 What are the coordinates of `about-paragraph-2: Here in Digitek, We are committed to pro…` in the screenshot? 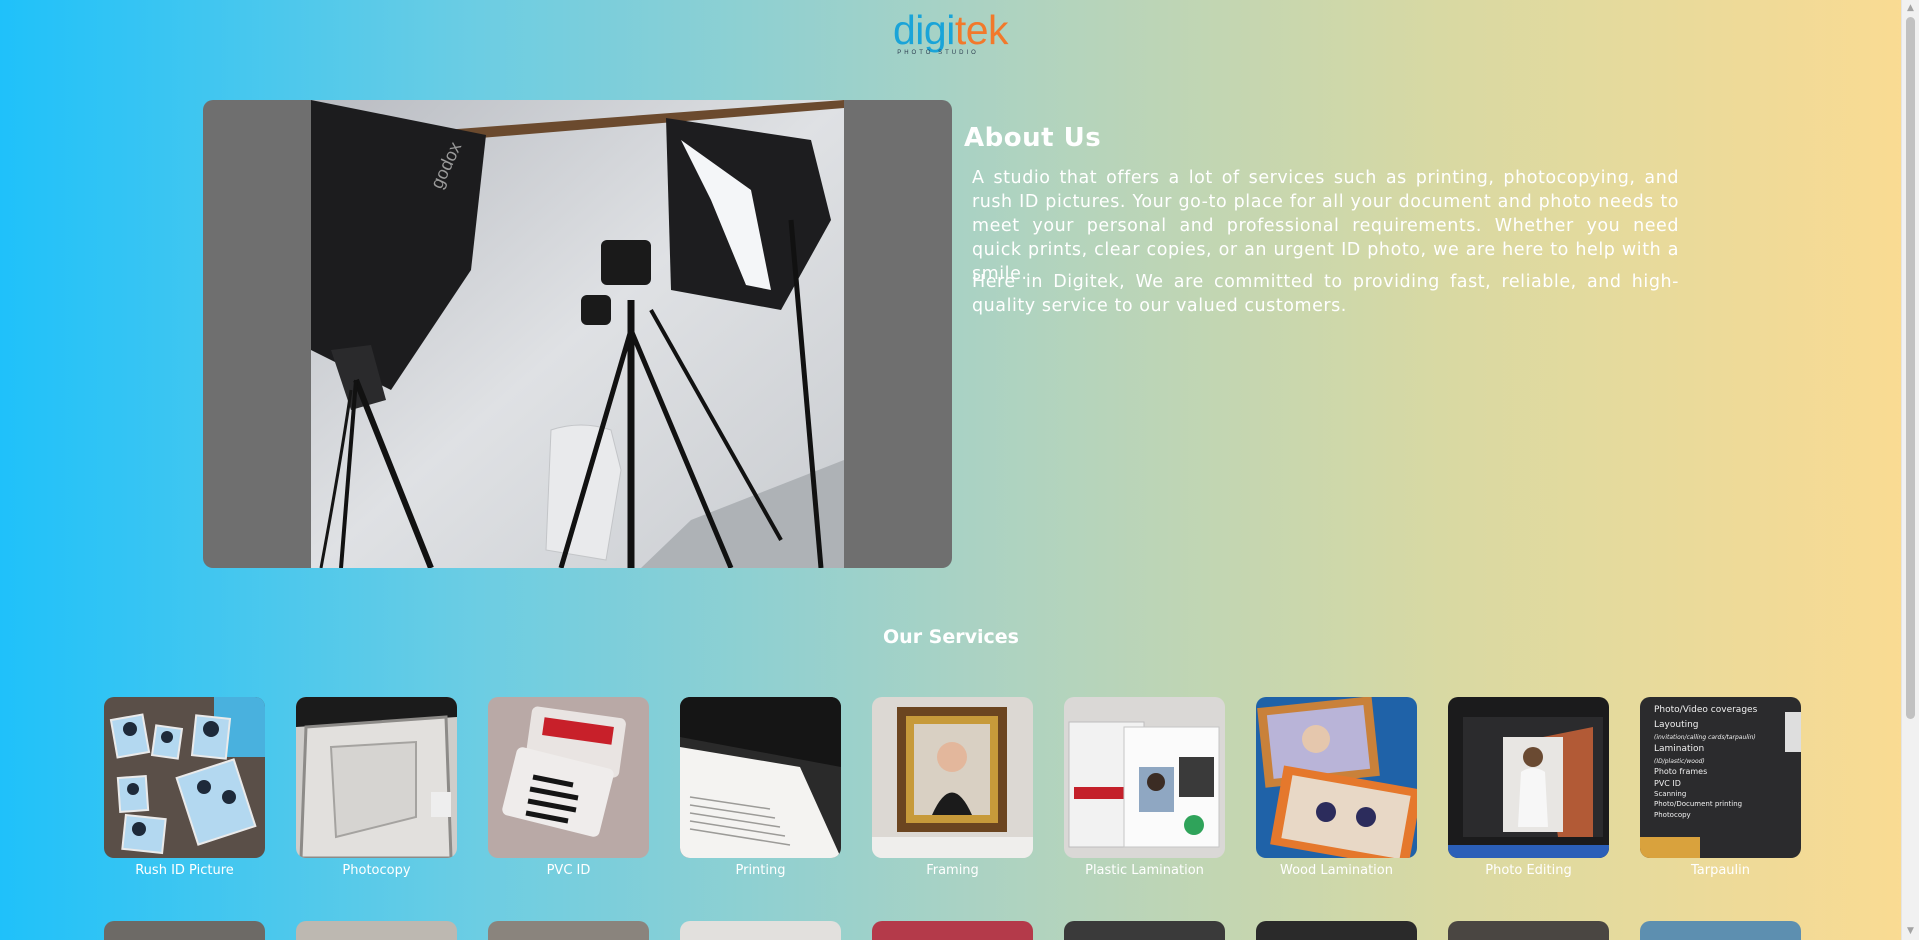 It's located at (1325, 294).